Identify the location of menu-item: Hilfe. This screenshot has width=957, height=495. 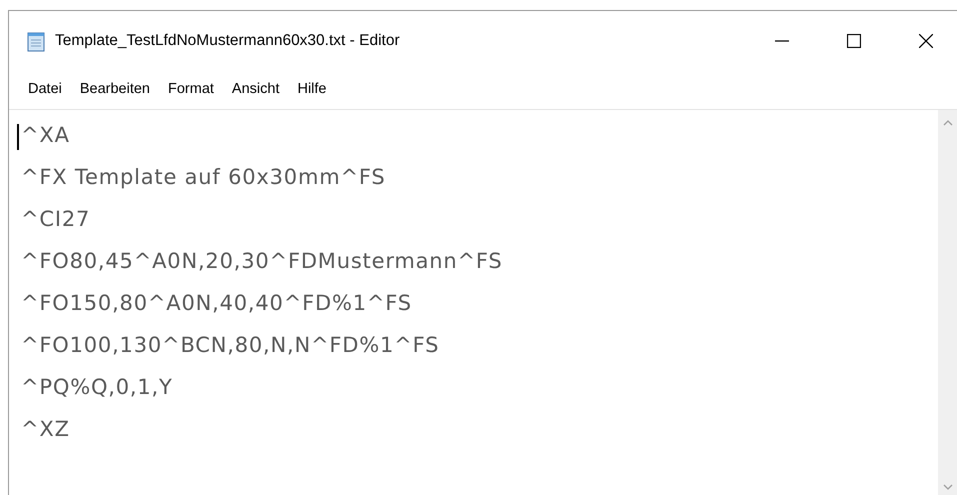
(312, 89).